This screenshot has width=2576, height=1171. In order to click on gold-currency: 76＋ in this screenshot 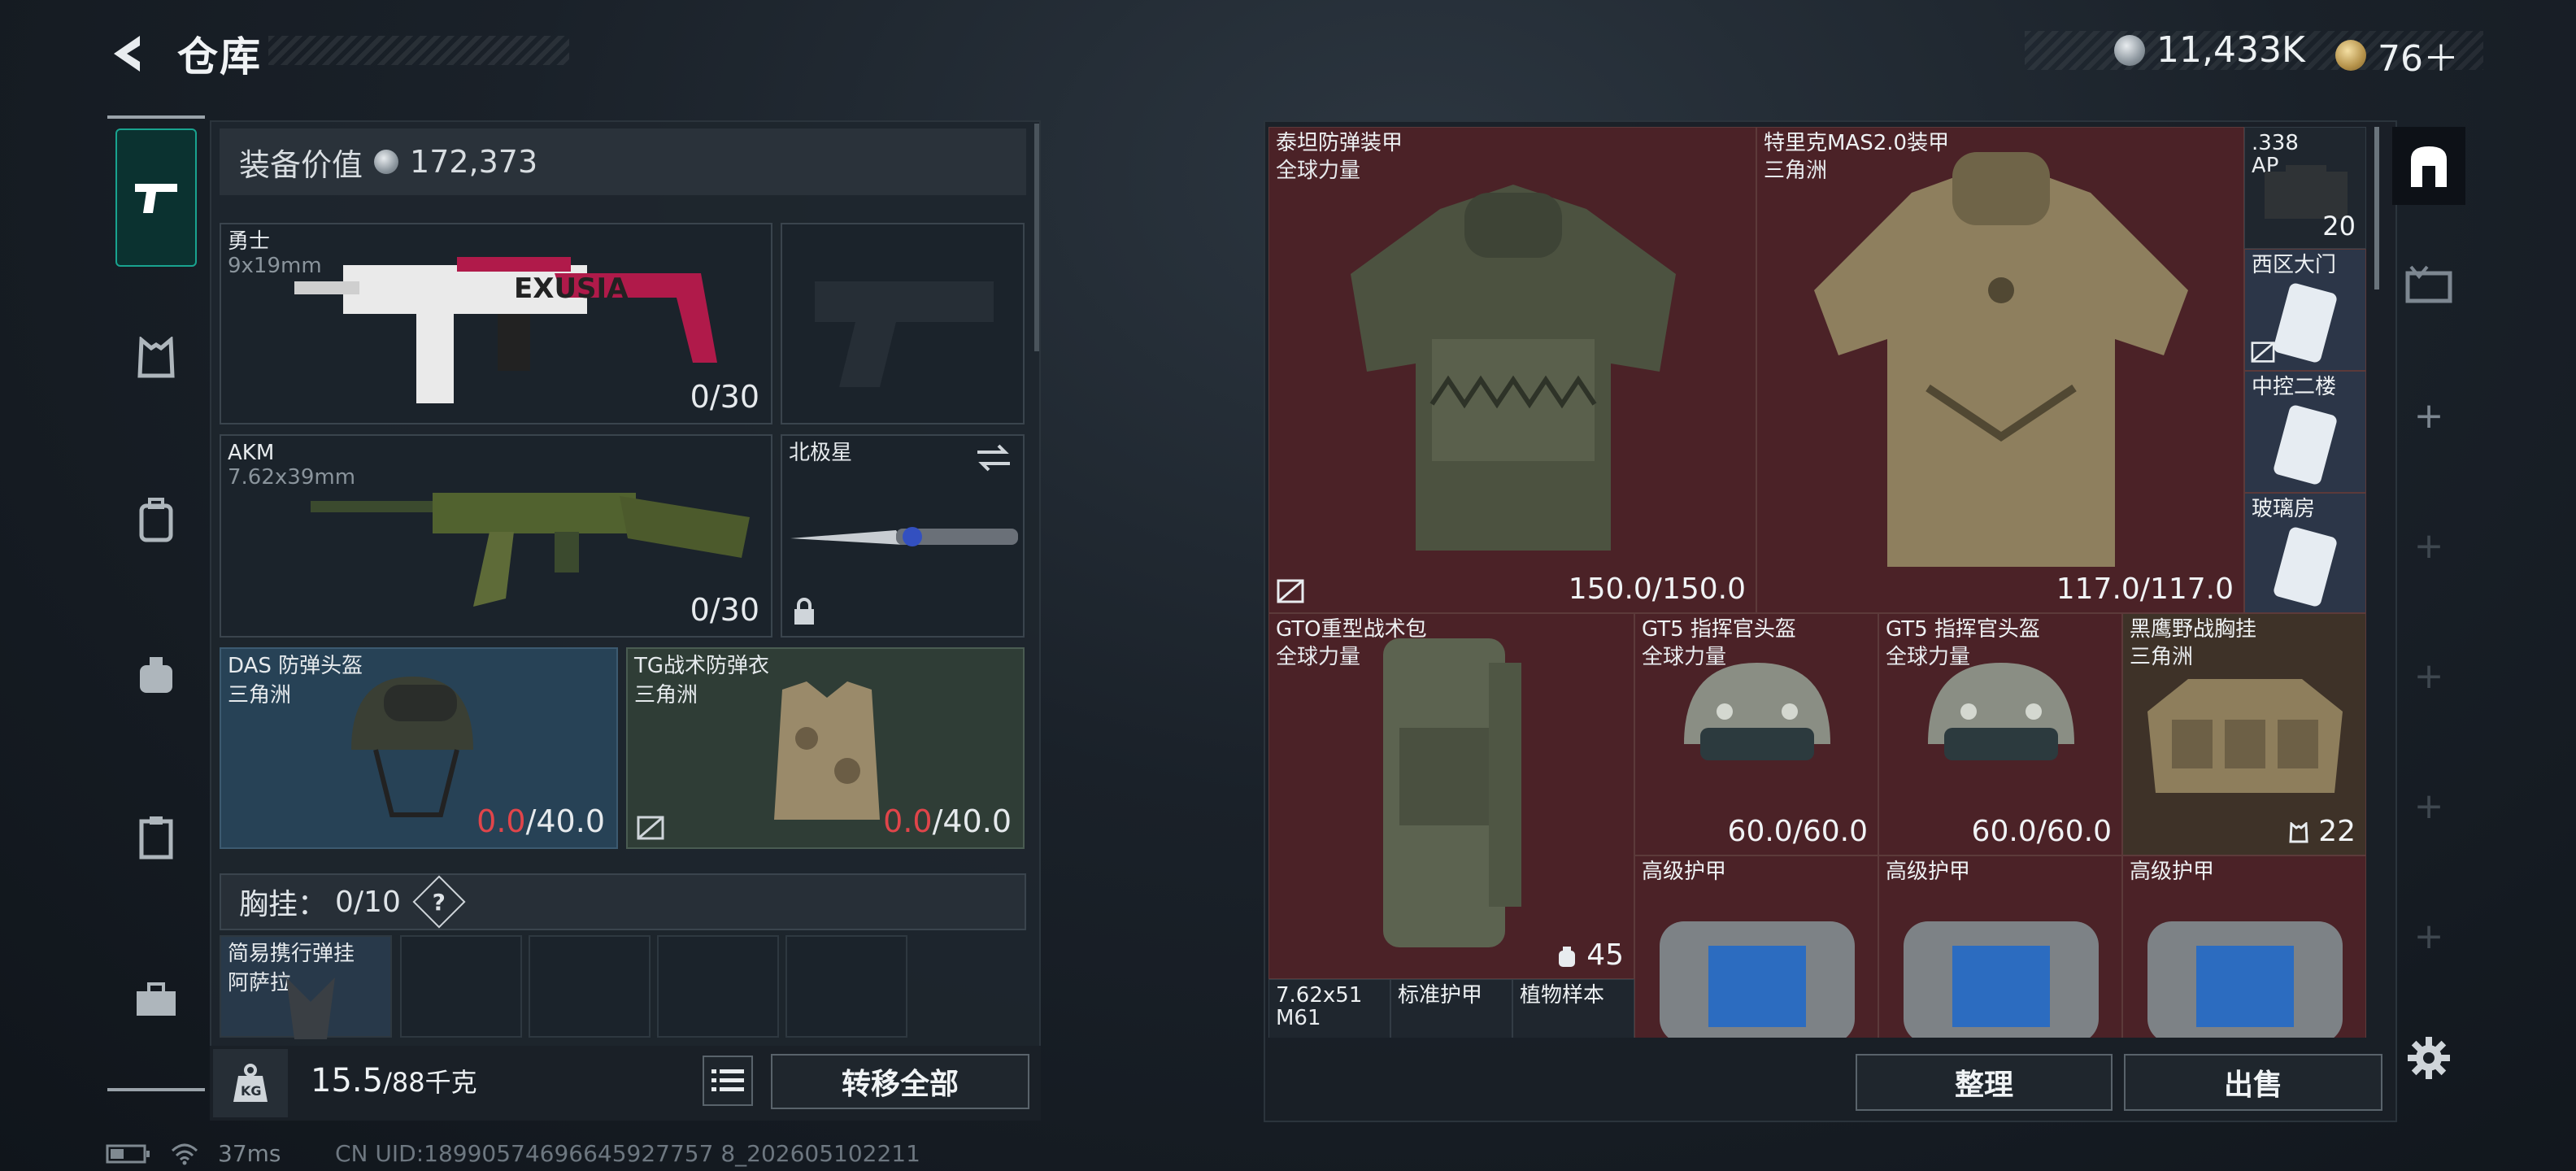, I will do `click(2397, 55)`.